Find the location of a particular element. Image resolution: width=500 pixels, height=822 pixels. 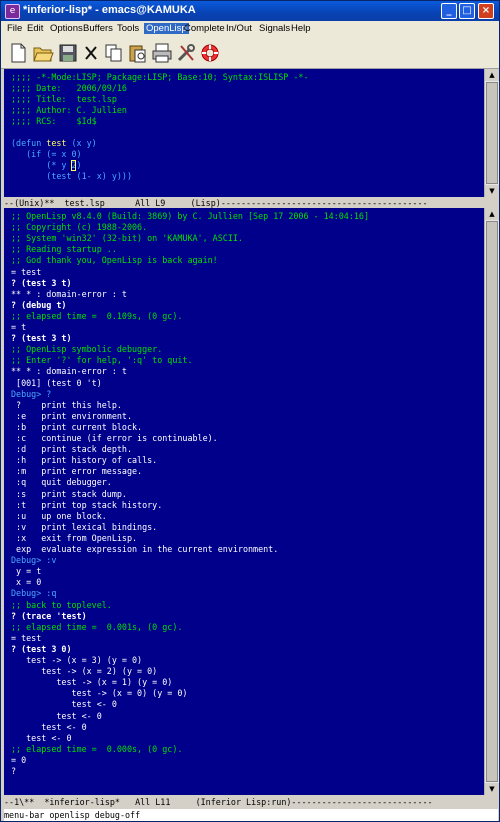

menu-in-out: In/Out is located at coordinates (239, 28).